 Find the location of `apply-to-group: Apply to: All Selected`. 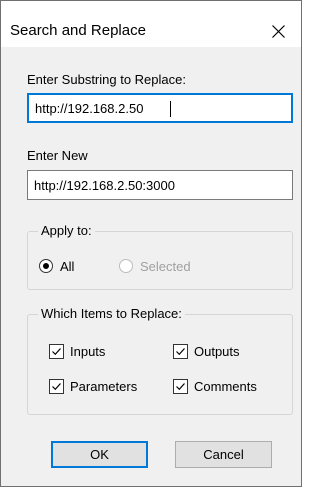

apply-to-group: Apply to: All Selected is located at coordinates (160, 256).